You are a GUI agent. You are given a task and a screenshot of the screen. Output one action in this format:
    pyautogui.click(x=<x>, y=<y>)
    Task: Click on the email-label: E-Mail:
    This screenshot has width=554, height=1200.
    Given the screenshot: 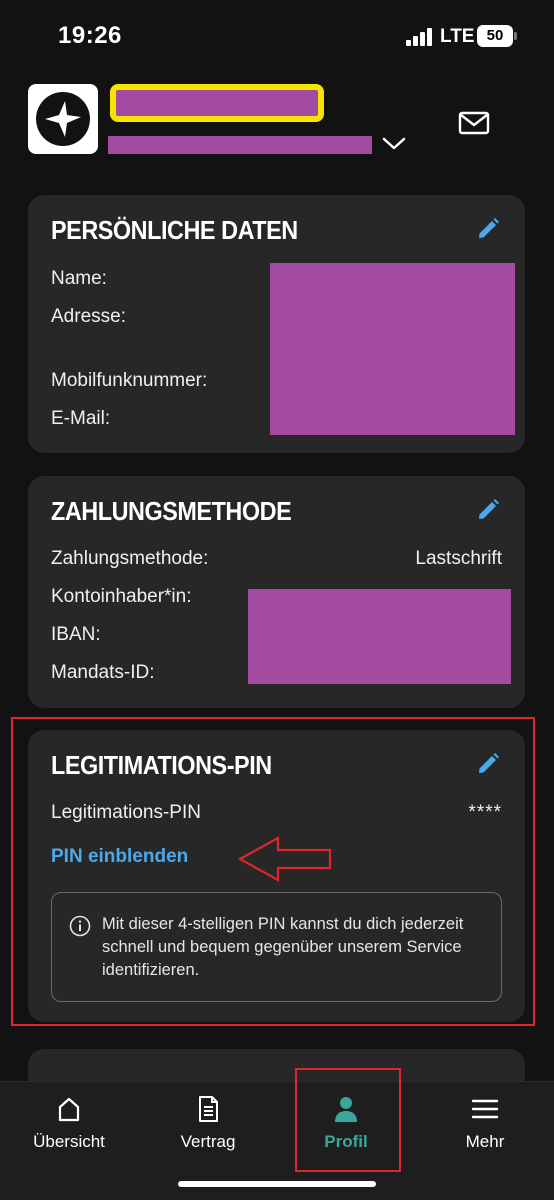 What is the action you would take?
    pyautogui.click(x=81, y=418)
    